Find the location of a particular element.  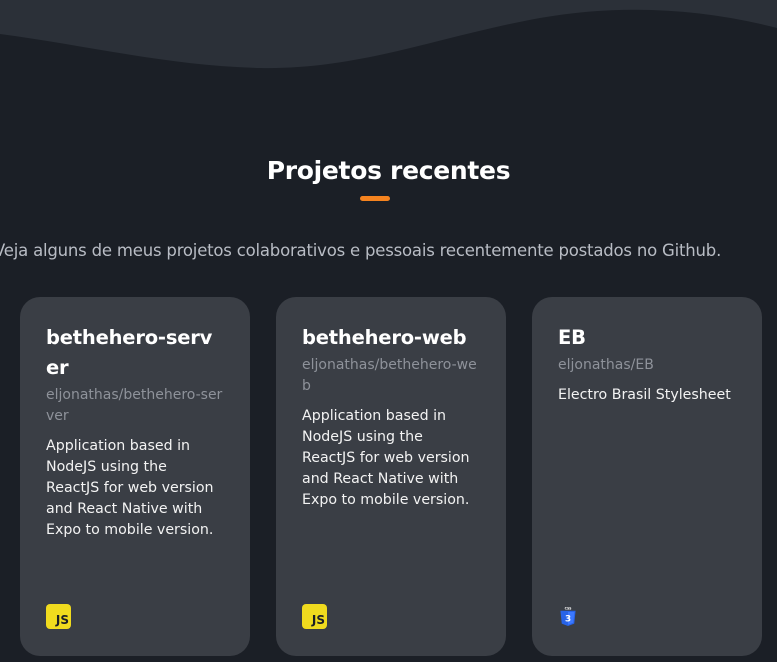

project-name: bethehero-server is located at coordinates (135, 353).